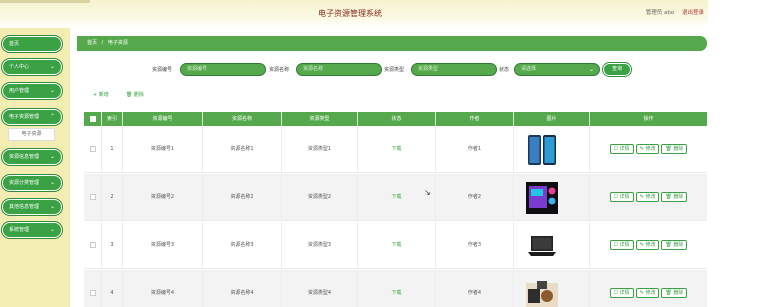 This screenshot has height=307, width=757. I want to click on search-type-input: 资源类型, so click(454, 69).